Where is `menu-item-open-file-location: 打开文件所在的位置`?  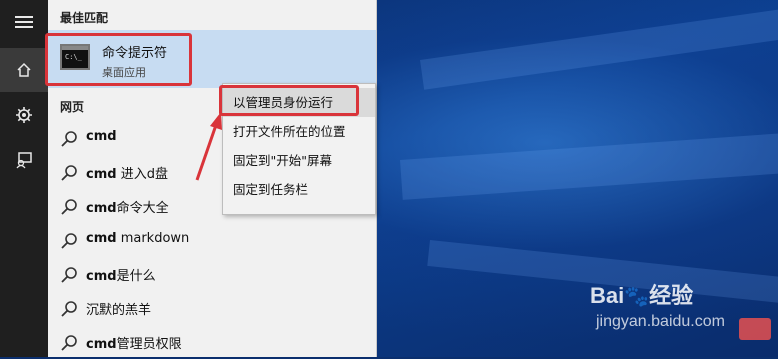
menu-item-open-file-location: 打开文件所在的位置 is located at coordinates (299, 131).